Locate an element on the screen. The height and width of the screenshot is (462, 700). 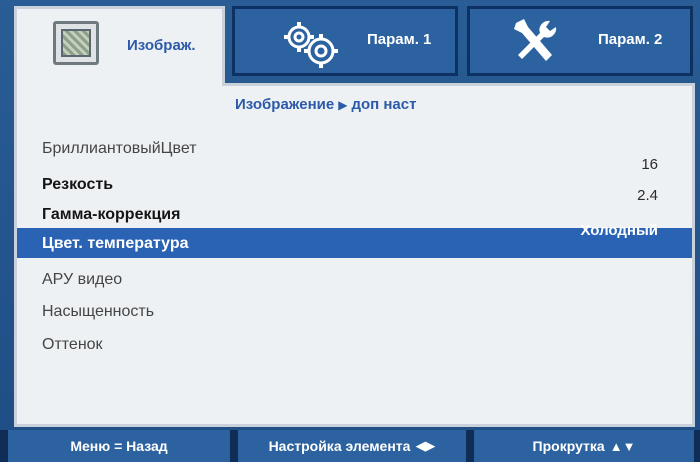
tab-param1-label: Парам. 1 is located at coordinates (399, 39).